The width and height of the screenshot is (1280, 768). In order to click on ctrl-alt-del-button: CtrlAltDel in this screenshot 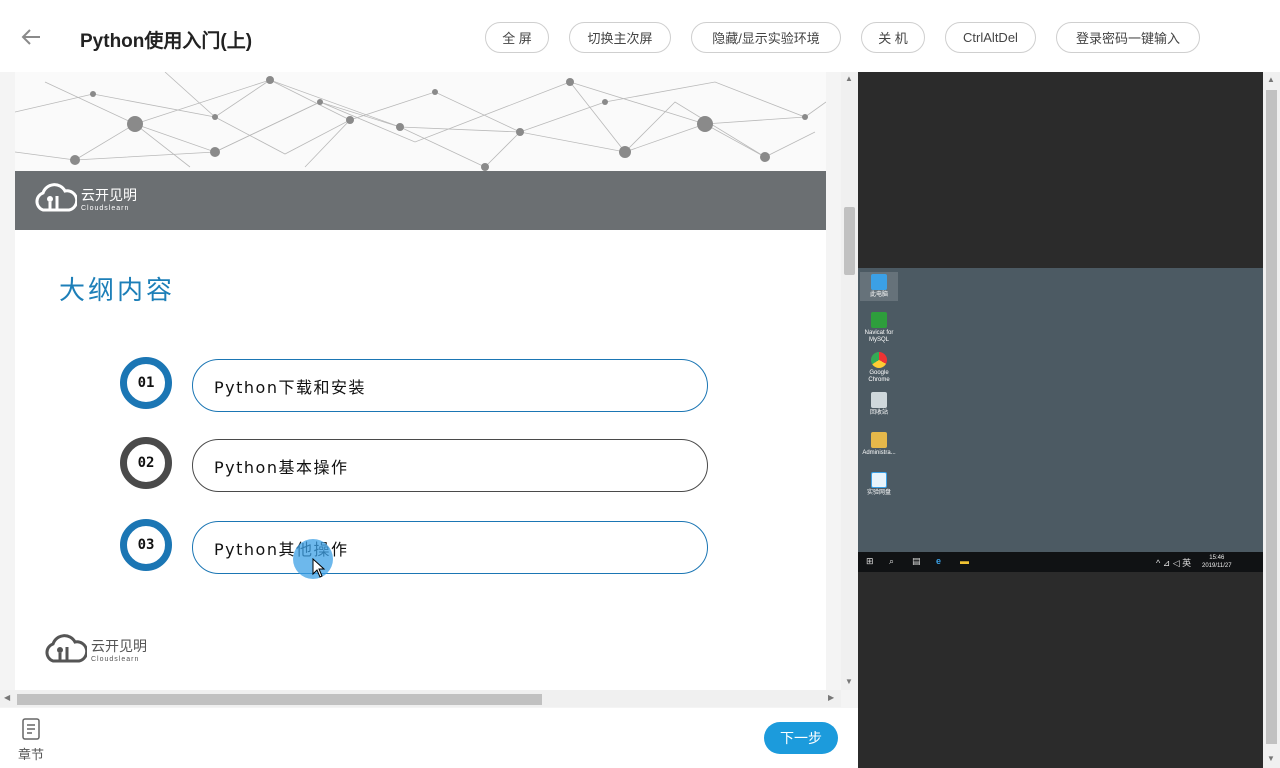, I will do `click(990, 37)`.